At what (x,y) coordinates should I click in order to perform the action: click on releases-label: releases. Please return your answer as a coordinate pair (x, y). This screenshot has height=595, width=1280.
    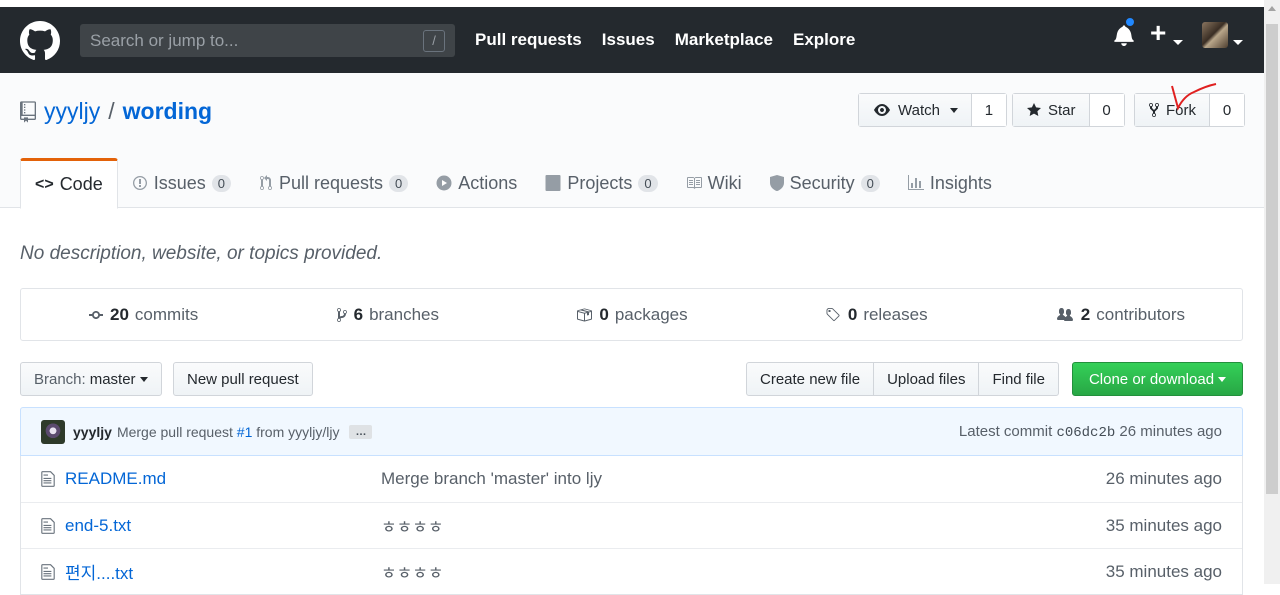
    Looking at the image, I should click on (895, 314).